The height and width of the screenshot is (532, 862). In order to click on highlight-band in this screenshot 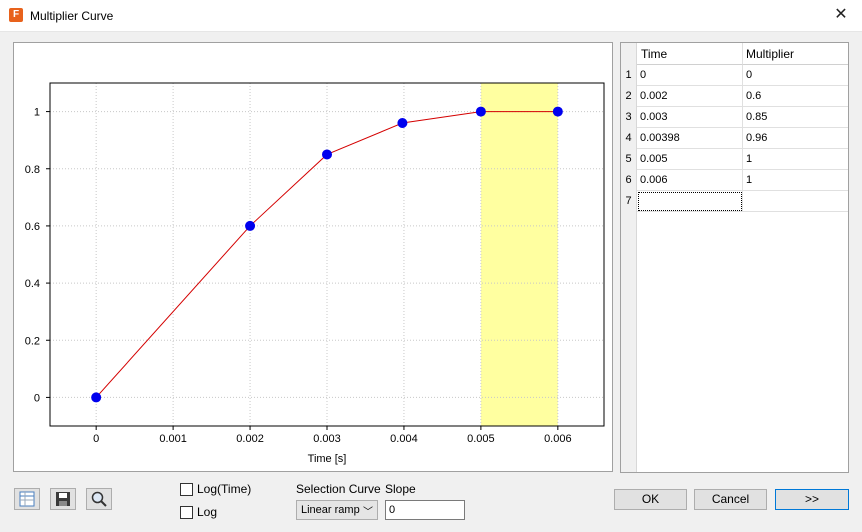, I will do `click(519, 254)`.